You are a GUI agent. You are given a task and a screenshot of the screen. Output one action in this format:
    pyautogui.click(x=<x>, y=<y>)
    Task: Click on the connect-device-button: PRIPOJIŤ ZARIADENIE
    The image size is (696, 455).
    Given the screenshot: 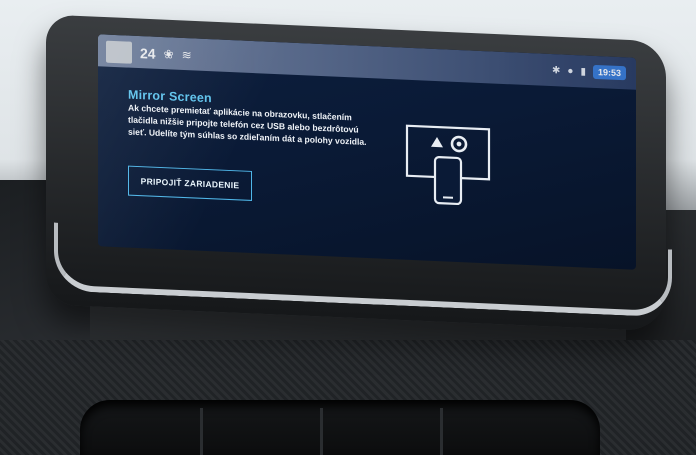 What is the action you would take?
    pyautogui.click(x=190, y=183)
    